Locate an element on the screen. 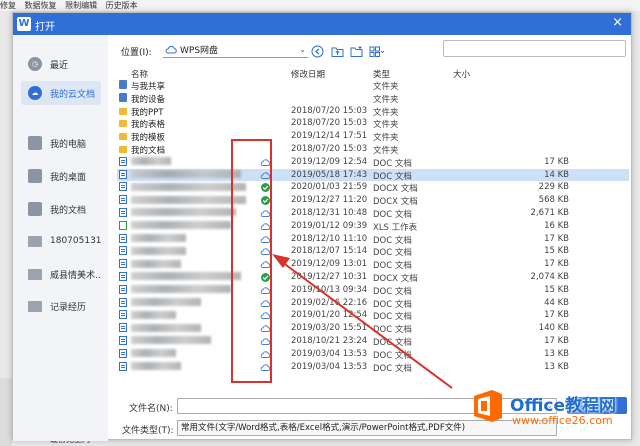 The width and height of the screenshot is (640, 446). table-row: 2019/03/20 15:51 DOC 文档 140 KB is located at coordinates (373, 328).